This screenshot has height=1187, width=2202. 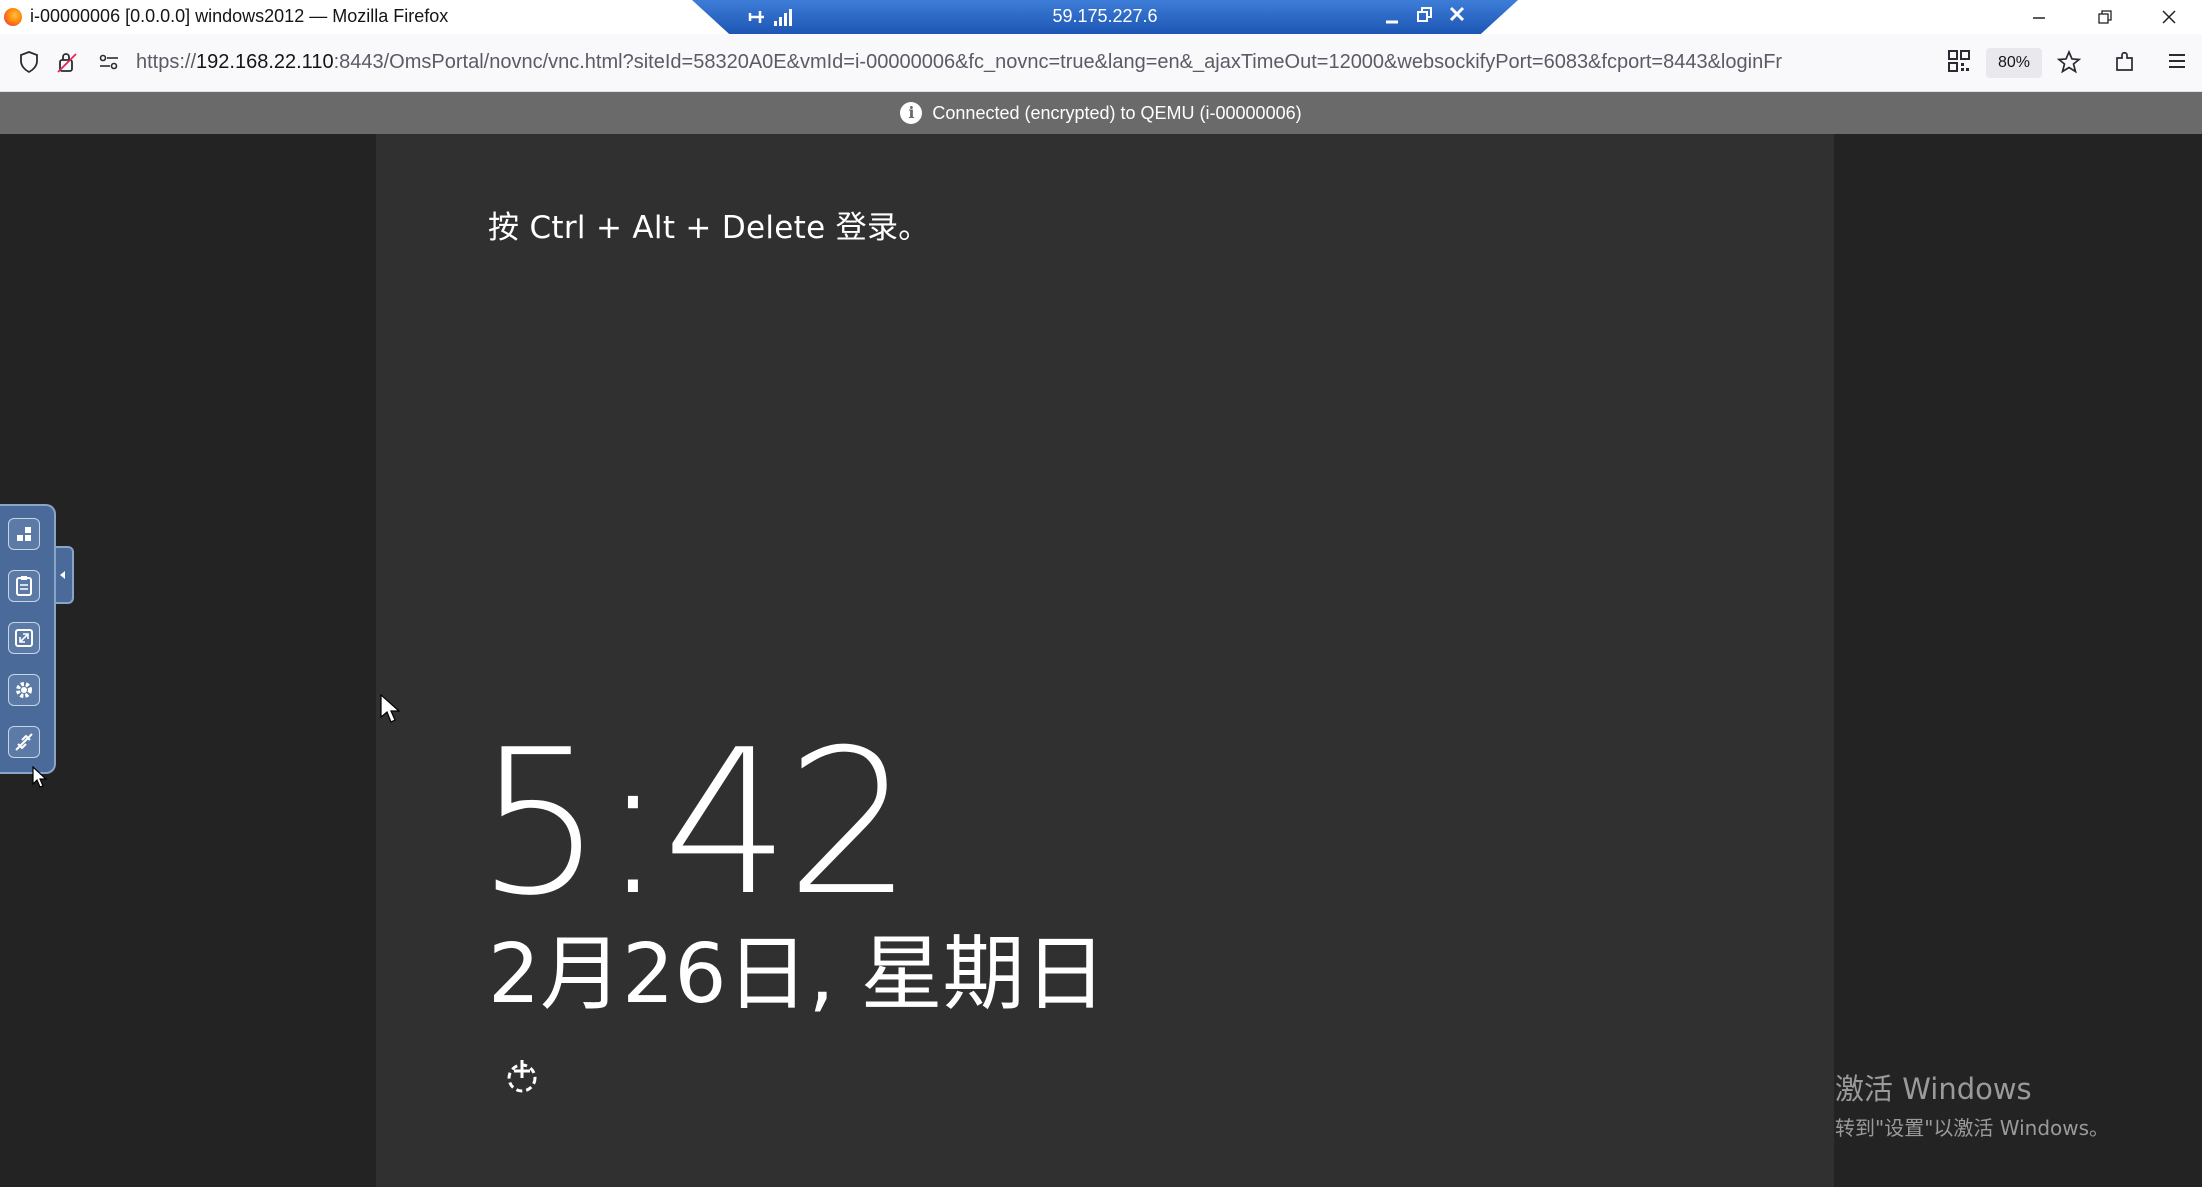 I want to click on watermark-title: 激活 Windows, so click(x=1933, y=1089).